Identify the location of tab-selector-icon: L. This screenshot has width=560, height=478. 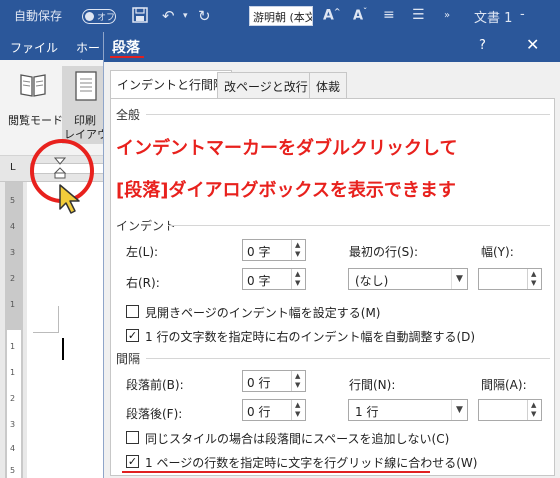
(13, 167).